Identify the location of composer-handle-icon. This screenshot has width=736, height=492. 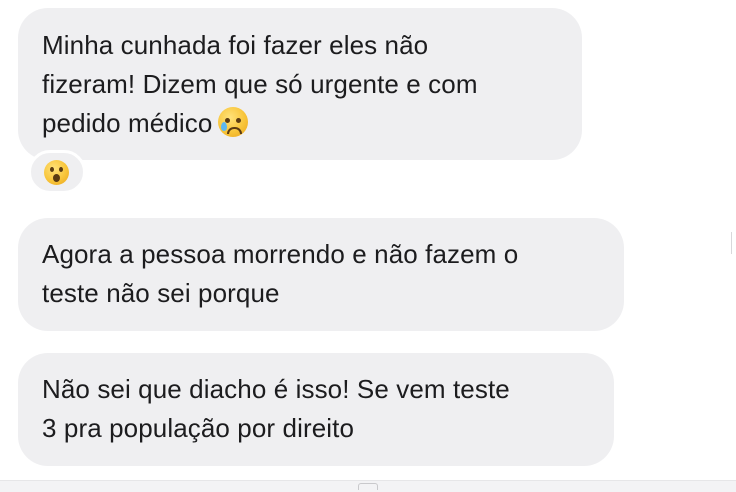
(368, 486).